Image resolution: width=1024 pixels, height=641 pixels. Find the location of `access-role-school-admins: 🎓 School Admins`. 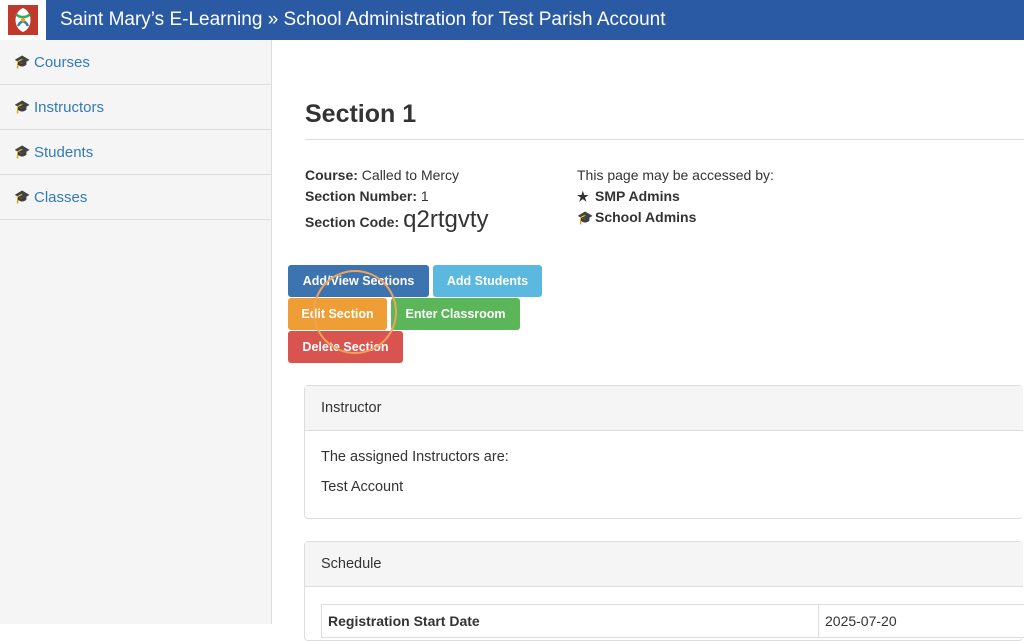

access-role-school-admins: 🎓 School Admins is located at coordinates (675, 217).